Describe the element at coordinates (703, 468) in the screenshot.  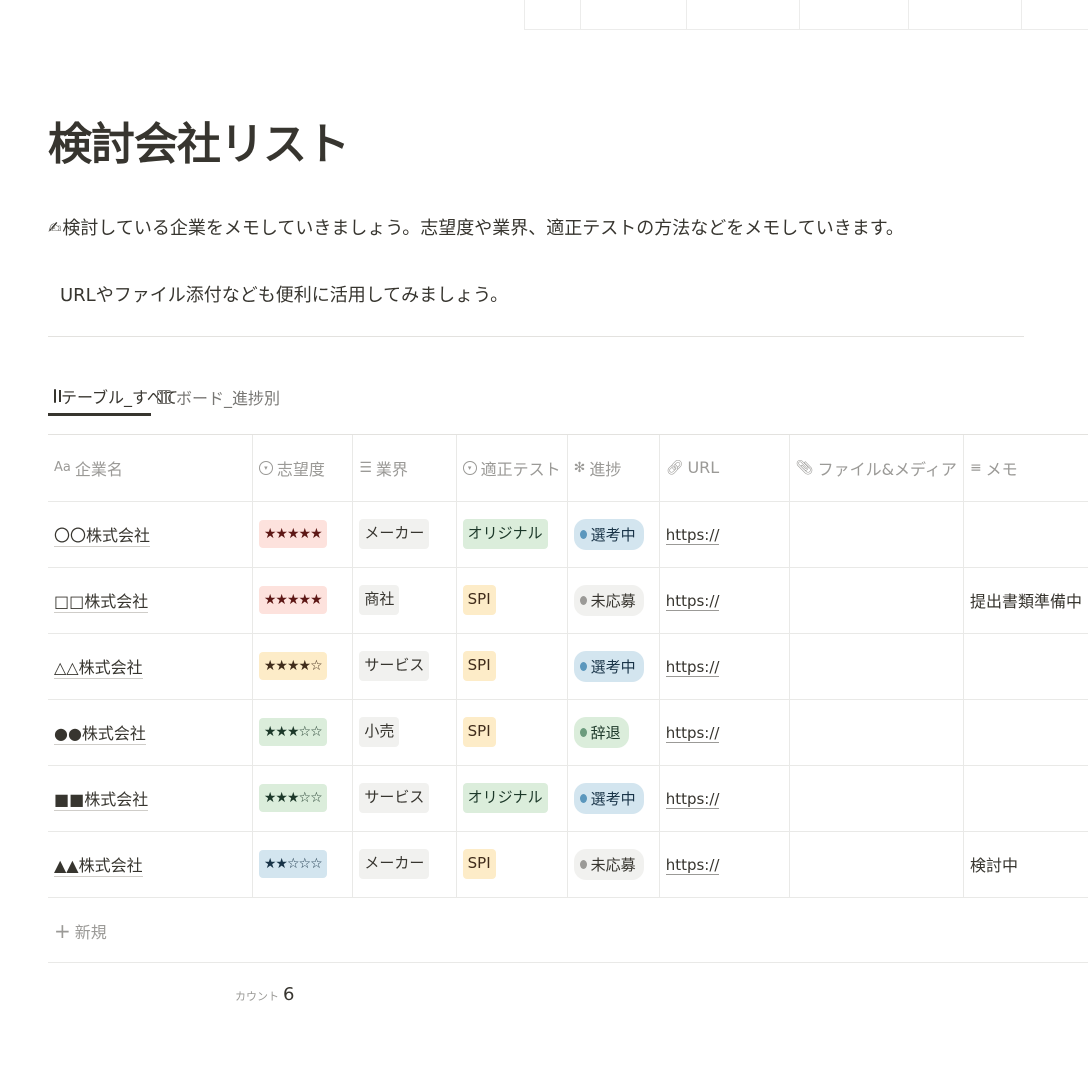
I see `column-label: URL` at that location.